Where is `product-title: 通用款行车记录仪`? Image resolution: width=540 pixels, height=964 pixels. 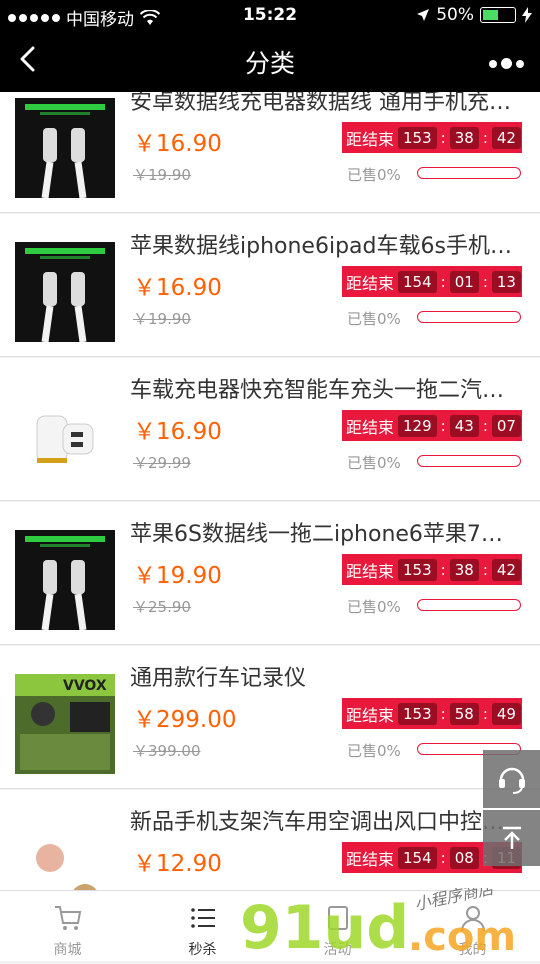 product-title: 通用款行车记录仪 is located at coordinates (326, 676).